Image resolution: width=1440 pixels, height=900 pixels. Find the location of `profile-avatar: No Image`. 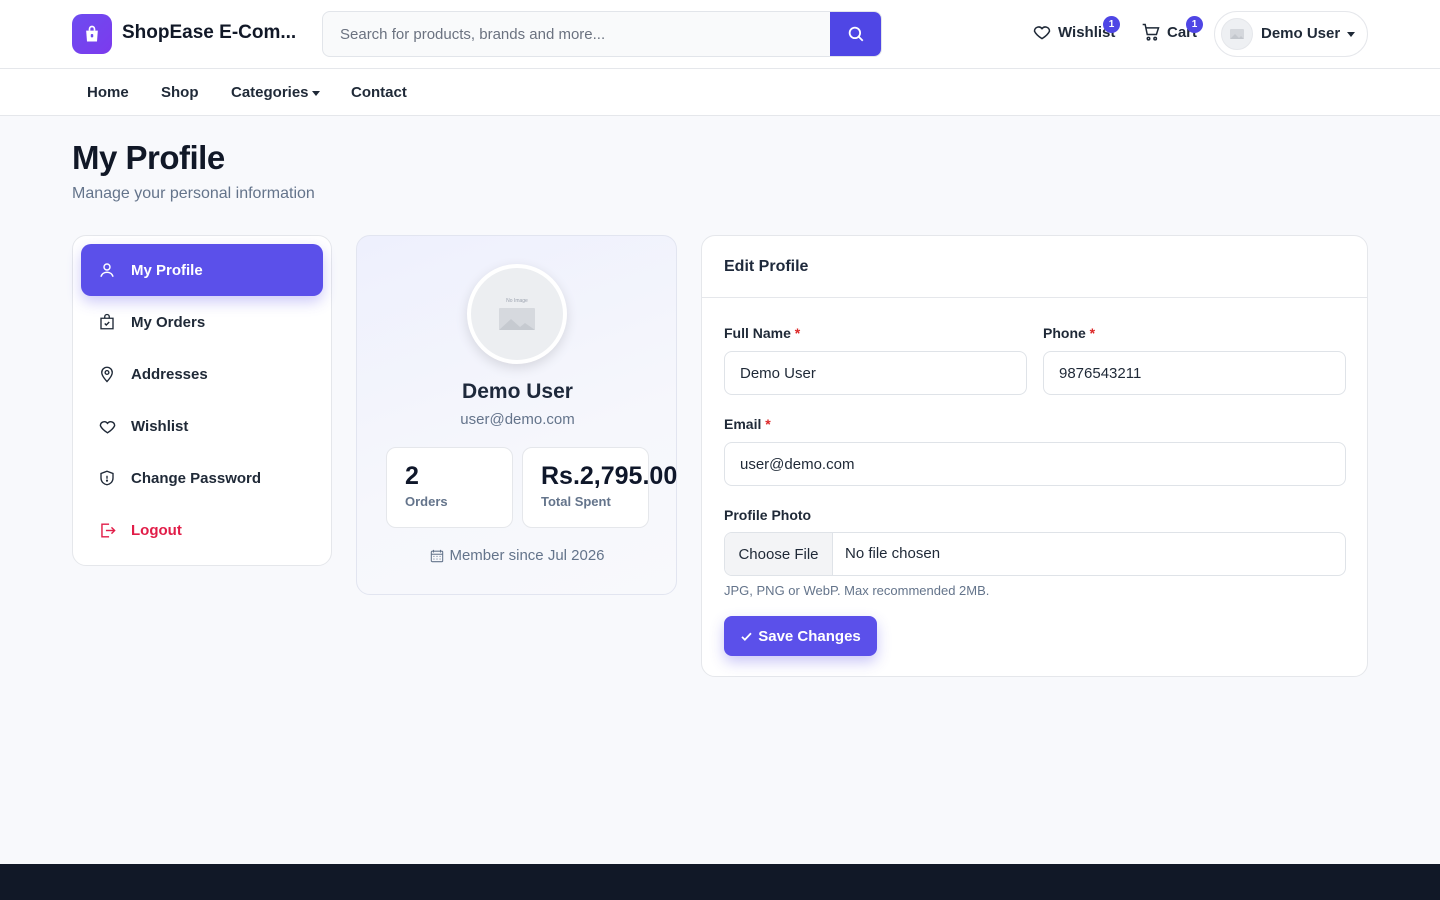

profile-avatar: No Image is located at coordinates (517, 314).